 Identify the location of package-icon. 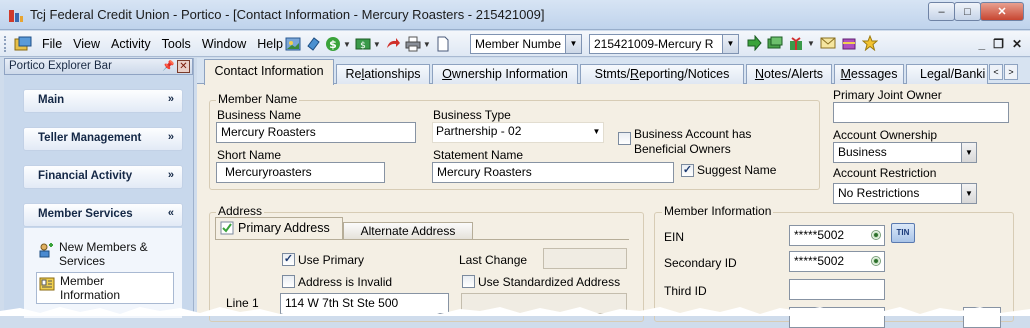
(849, 43).